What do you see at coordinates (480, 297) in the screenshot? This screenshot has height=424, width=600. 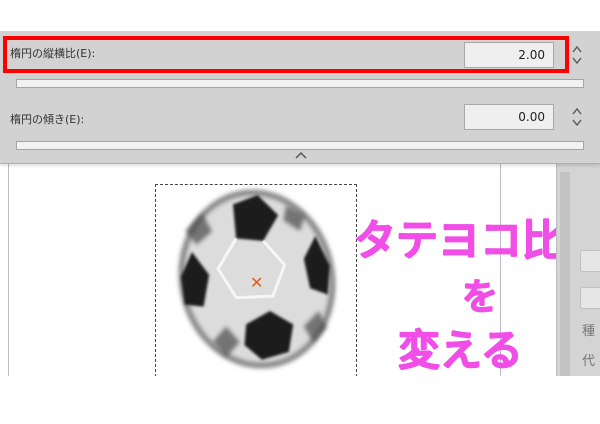 I see `annotation-line-2: を` at bounding box center [480, 297].